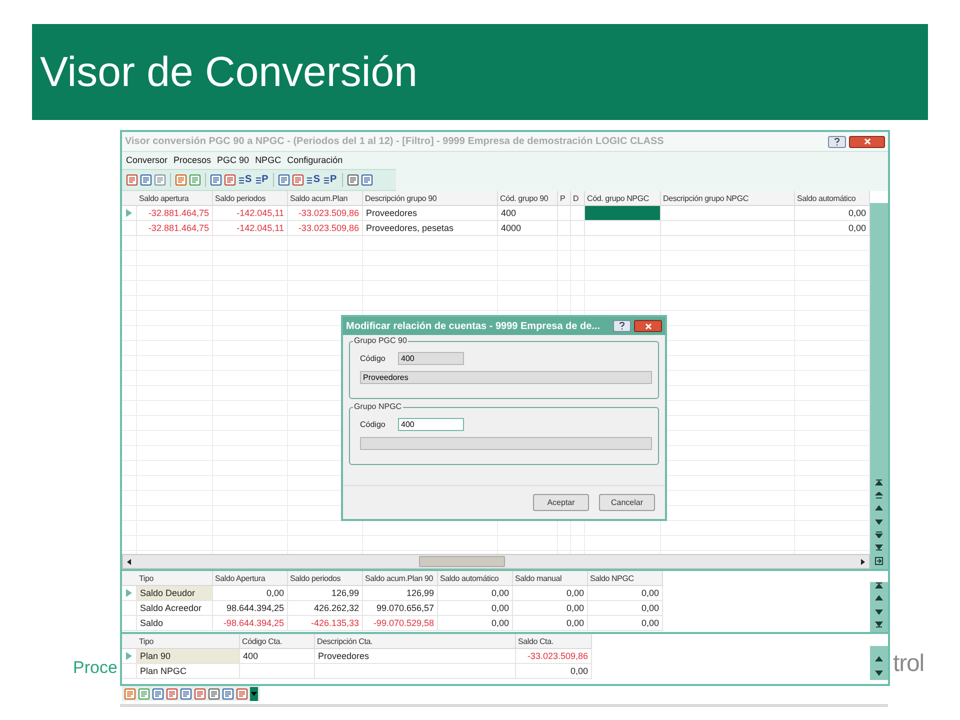 The height and width of the screenshot is (720, 960). Describe the element at coordinates (392, 623) in the screenshot. I see `table-row: Saldo -98.644.394,25 -426.135,33 -99.070.529,58 0,00 0,00 0,00` at that location.